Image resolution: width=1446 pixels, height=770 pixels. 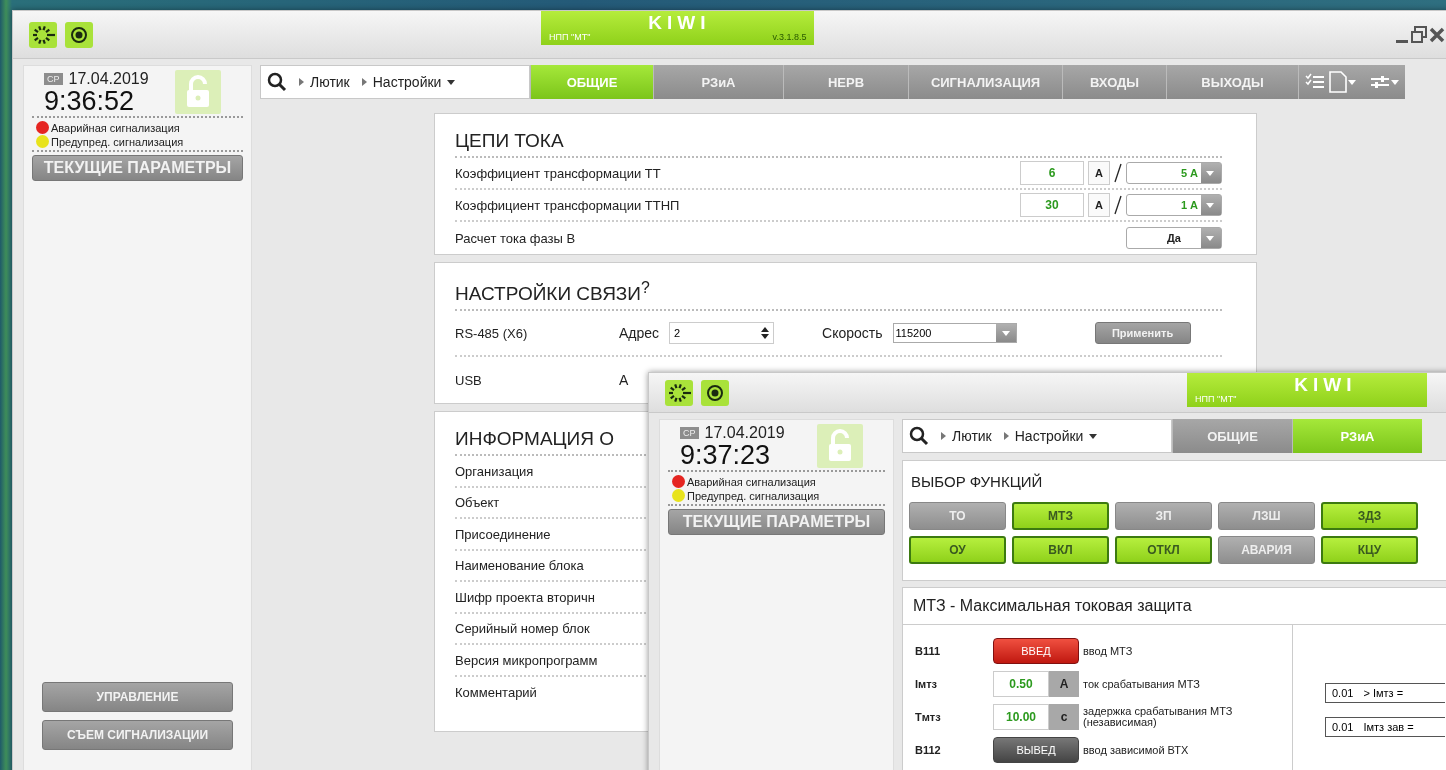 What do you see at coordinates (1174, 238) in the screenshot?
I see `dropdown: Да` at bounding box center [1174, 238].